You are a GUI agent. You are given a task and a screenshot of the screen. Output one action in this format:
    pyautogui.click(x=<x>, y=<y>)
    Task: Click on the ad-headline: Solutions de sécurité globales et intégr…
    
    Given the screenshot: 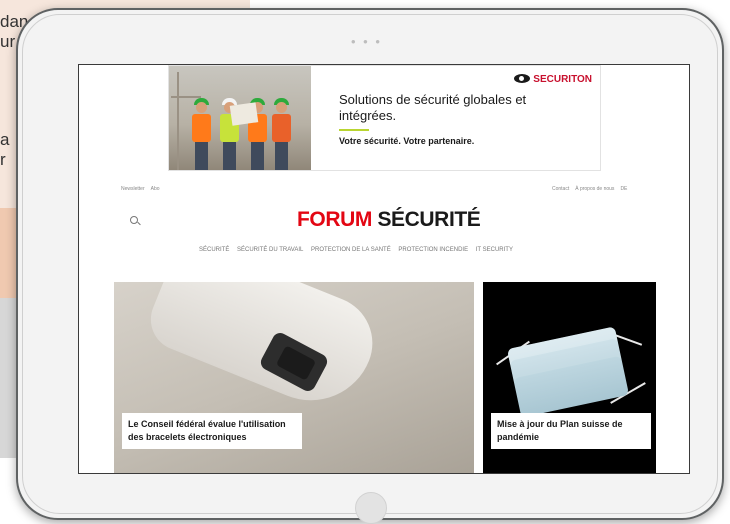 What is the action you would take?
    pyautogui.click(x=433, y=107)
    